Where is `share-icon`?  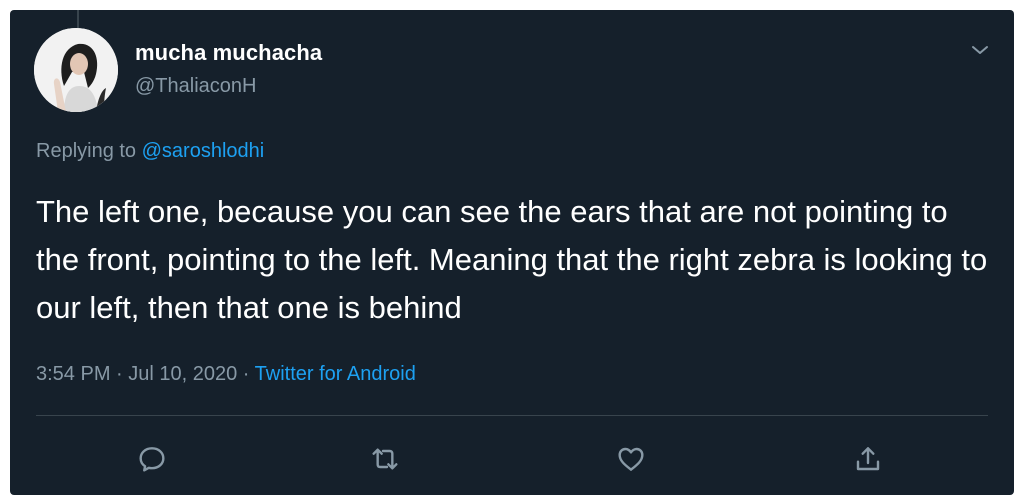
share-icon is located at coordinates (868, 459).